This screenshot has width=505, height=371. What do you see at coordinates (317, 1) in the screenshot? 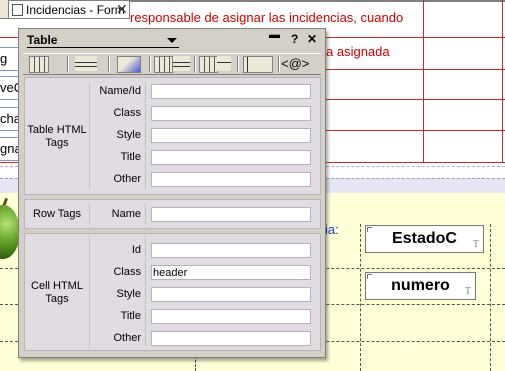
I see `top-bar-divider` at bounding box center [317, 1].